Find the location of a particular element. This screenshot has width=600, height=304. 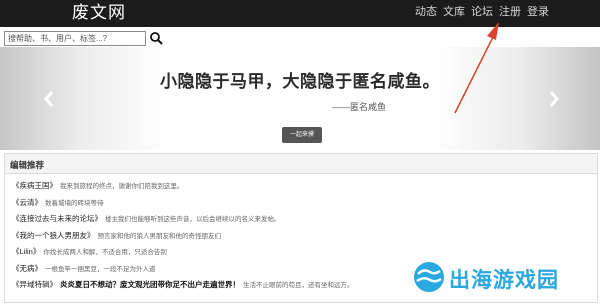

nav-link-login: 登录 is located at coordinates (538, 12).